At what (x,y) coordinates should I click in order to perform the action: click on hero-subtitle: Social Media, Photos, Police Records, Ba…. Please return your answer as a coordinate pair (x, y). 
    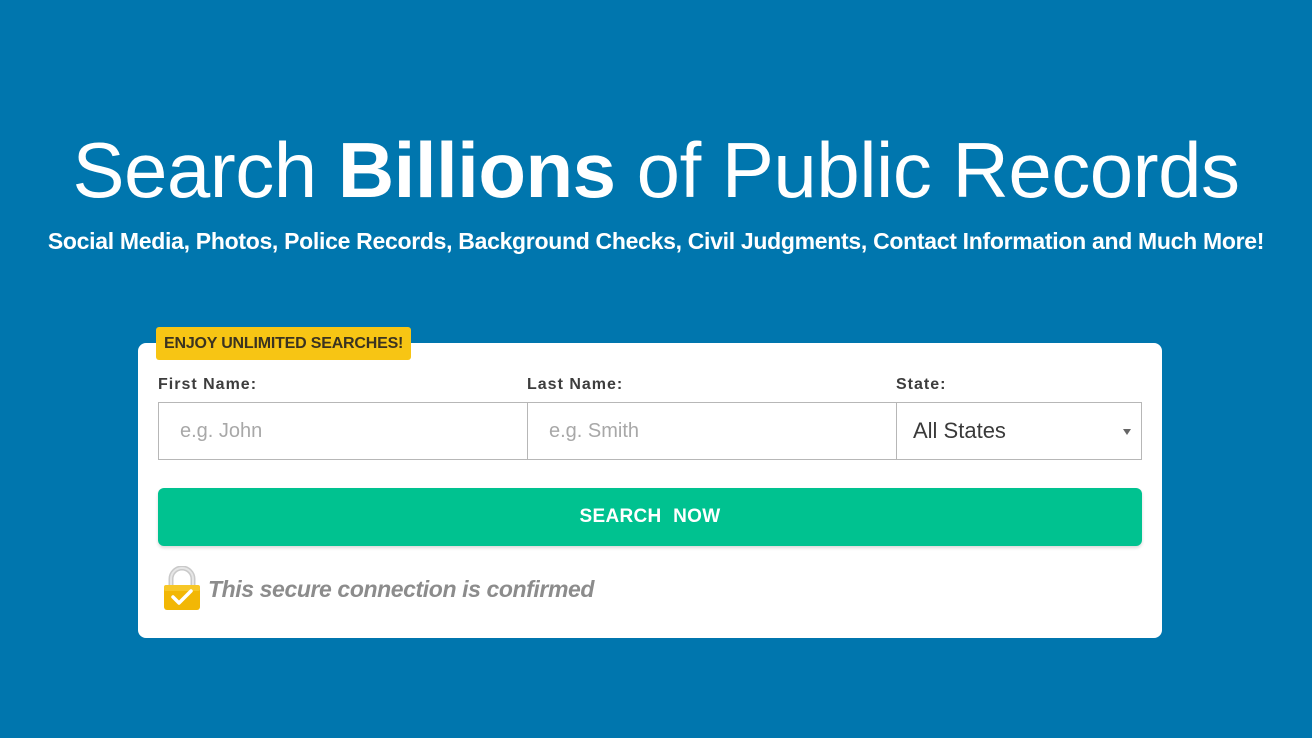
    Looking at the image, I should click on (656, 241).